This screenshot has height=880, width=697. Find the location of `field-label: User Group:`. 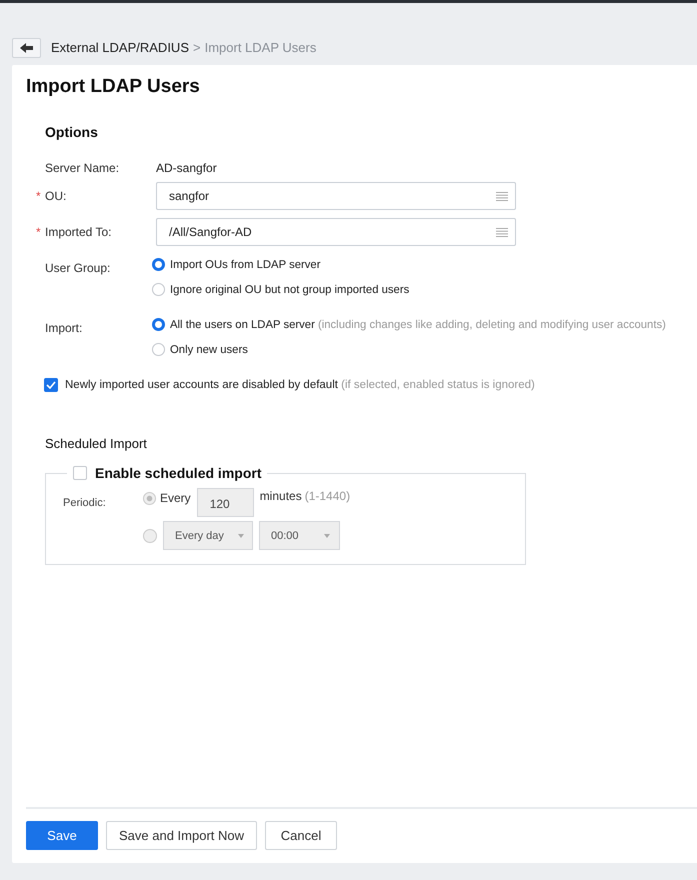

field-label: User Group: is located at coordinates (77, 268).